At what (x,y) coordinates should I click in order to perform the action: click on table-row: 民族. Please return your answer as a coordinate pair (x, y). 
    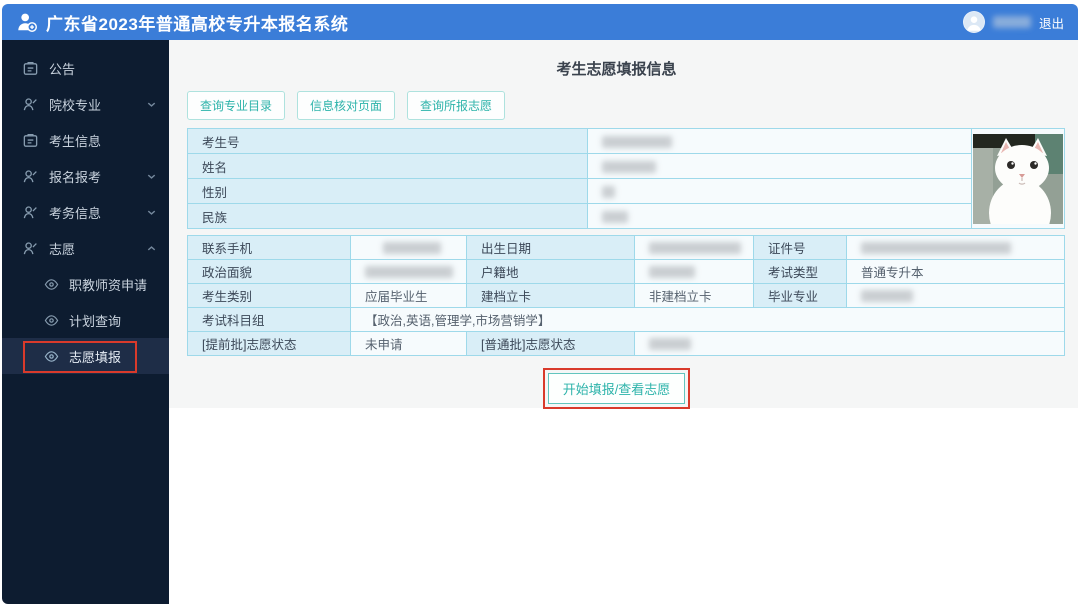
    Looking at the image, I should click on (626, 216).